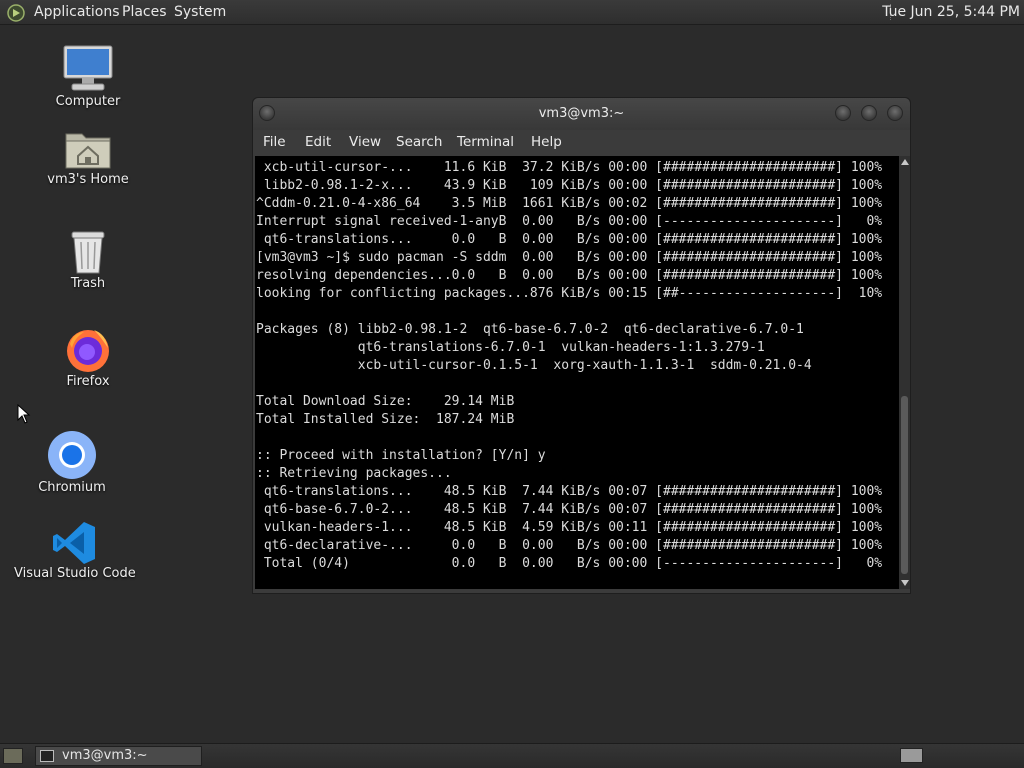 Image resolution: width=1024 pixels, height=768 pixels. What do you see at coordinates (74, 543) in the screenshot?
I see `vscode-icon` at bounding box center [74, 543].